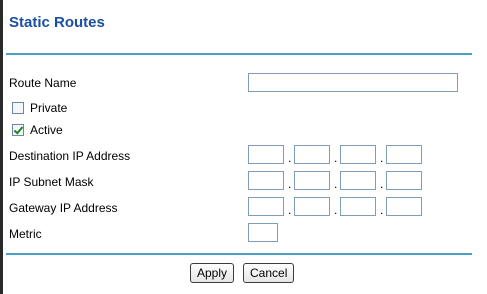 The height and width of the screenshot is (294, 487). Describe the element at coordinates (239, 254) in the screenshot. I see `footer-divider` at that location.